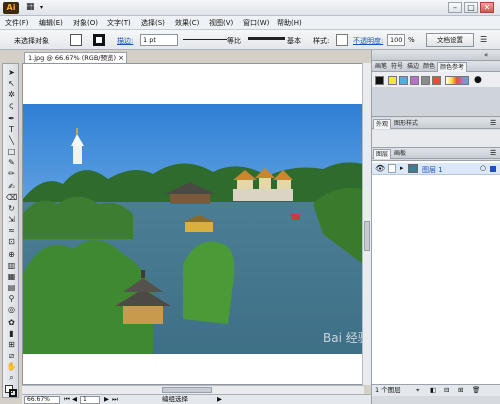 The width and height of the screenshot is (500, 404). Describe the element at coordinates (76, 40) in the screenshot. I see `fill-swatch` at that location.